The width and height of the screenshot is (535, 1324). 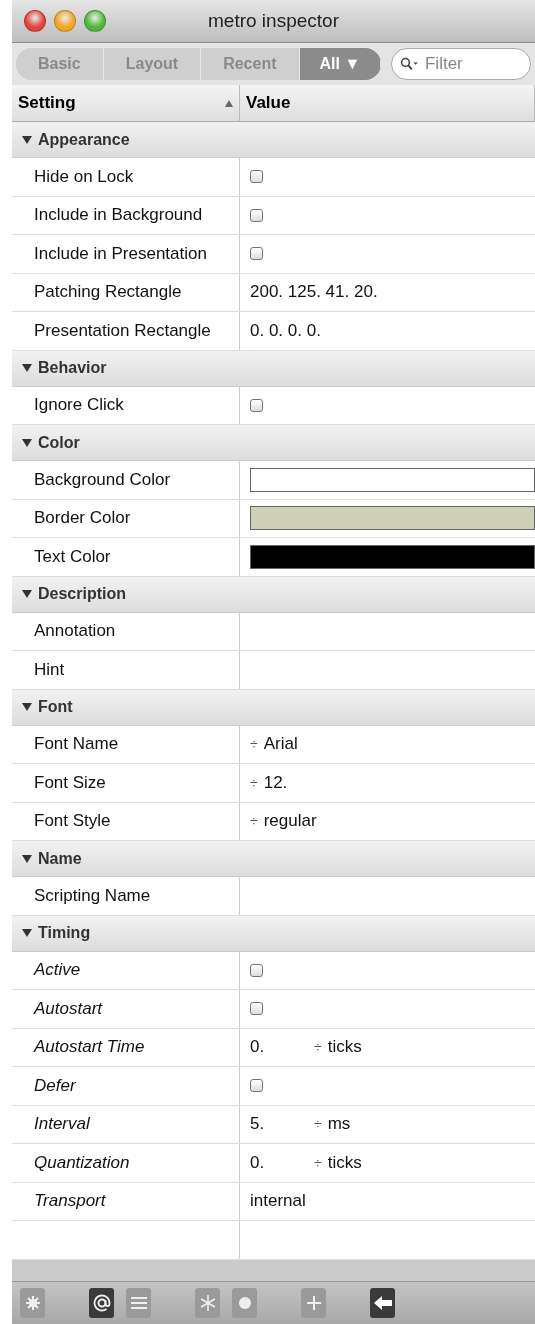 What do you see at coordinates (273, 933) in the screenshot?
I see `section-header: Timing` at bounding box center [273, 933].